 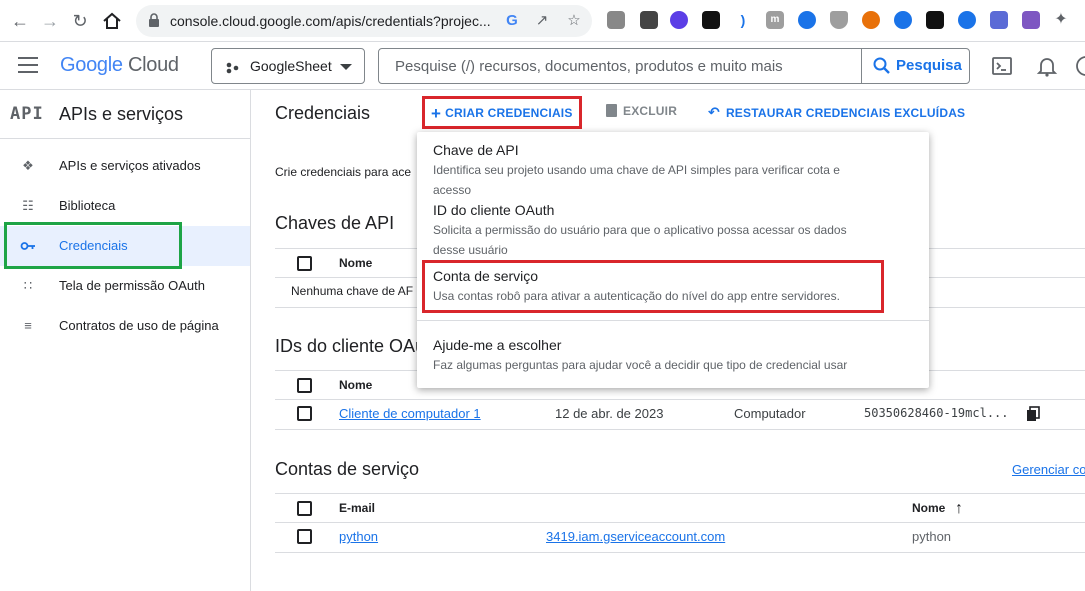 What do you see at coordinates (653, 286) in the screenshot?
I see `highlight-box-red` at bounding box center [653, 286].